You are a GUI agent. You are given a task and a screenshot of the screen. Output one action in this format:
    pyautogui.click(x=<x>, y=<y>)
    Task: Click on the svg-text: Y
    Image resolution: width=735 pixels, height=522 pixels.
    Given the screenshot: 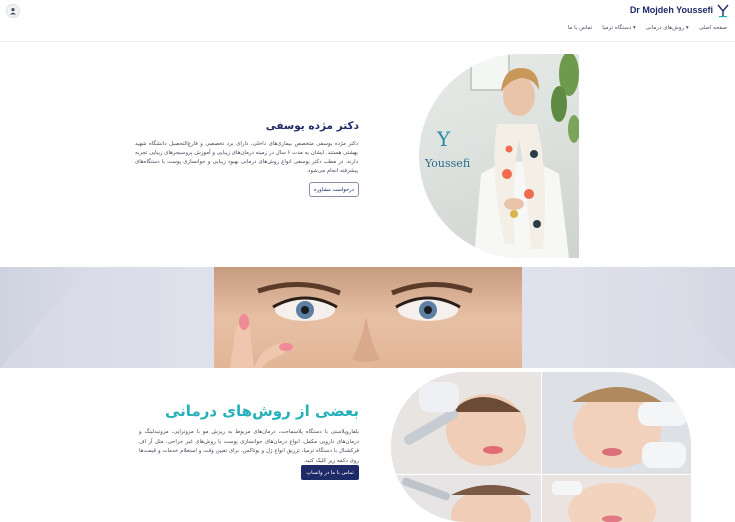 What is the action you would take?
    pyautogui.click(x=443, y=139)
    